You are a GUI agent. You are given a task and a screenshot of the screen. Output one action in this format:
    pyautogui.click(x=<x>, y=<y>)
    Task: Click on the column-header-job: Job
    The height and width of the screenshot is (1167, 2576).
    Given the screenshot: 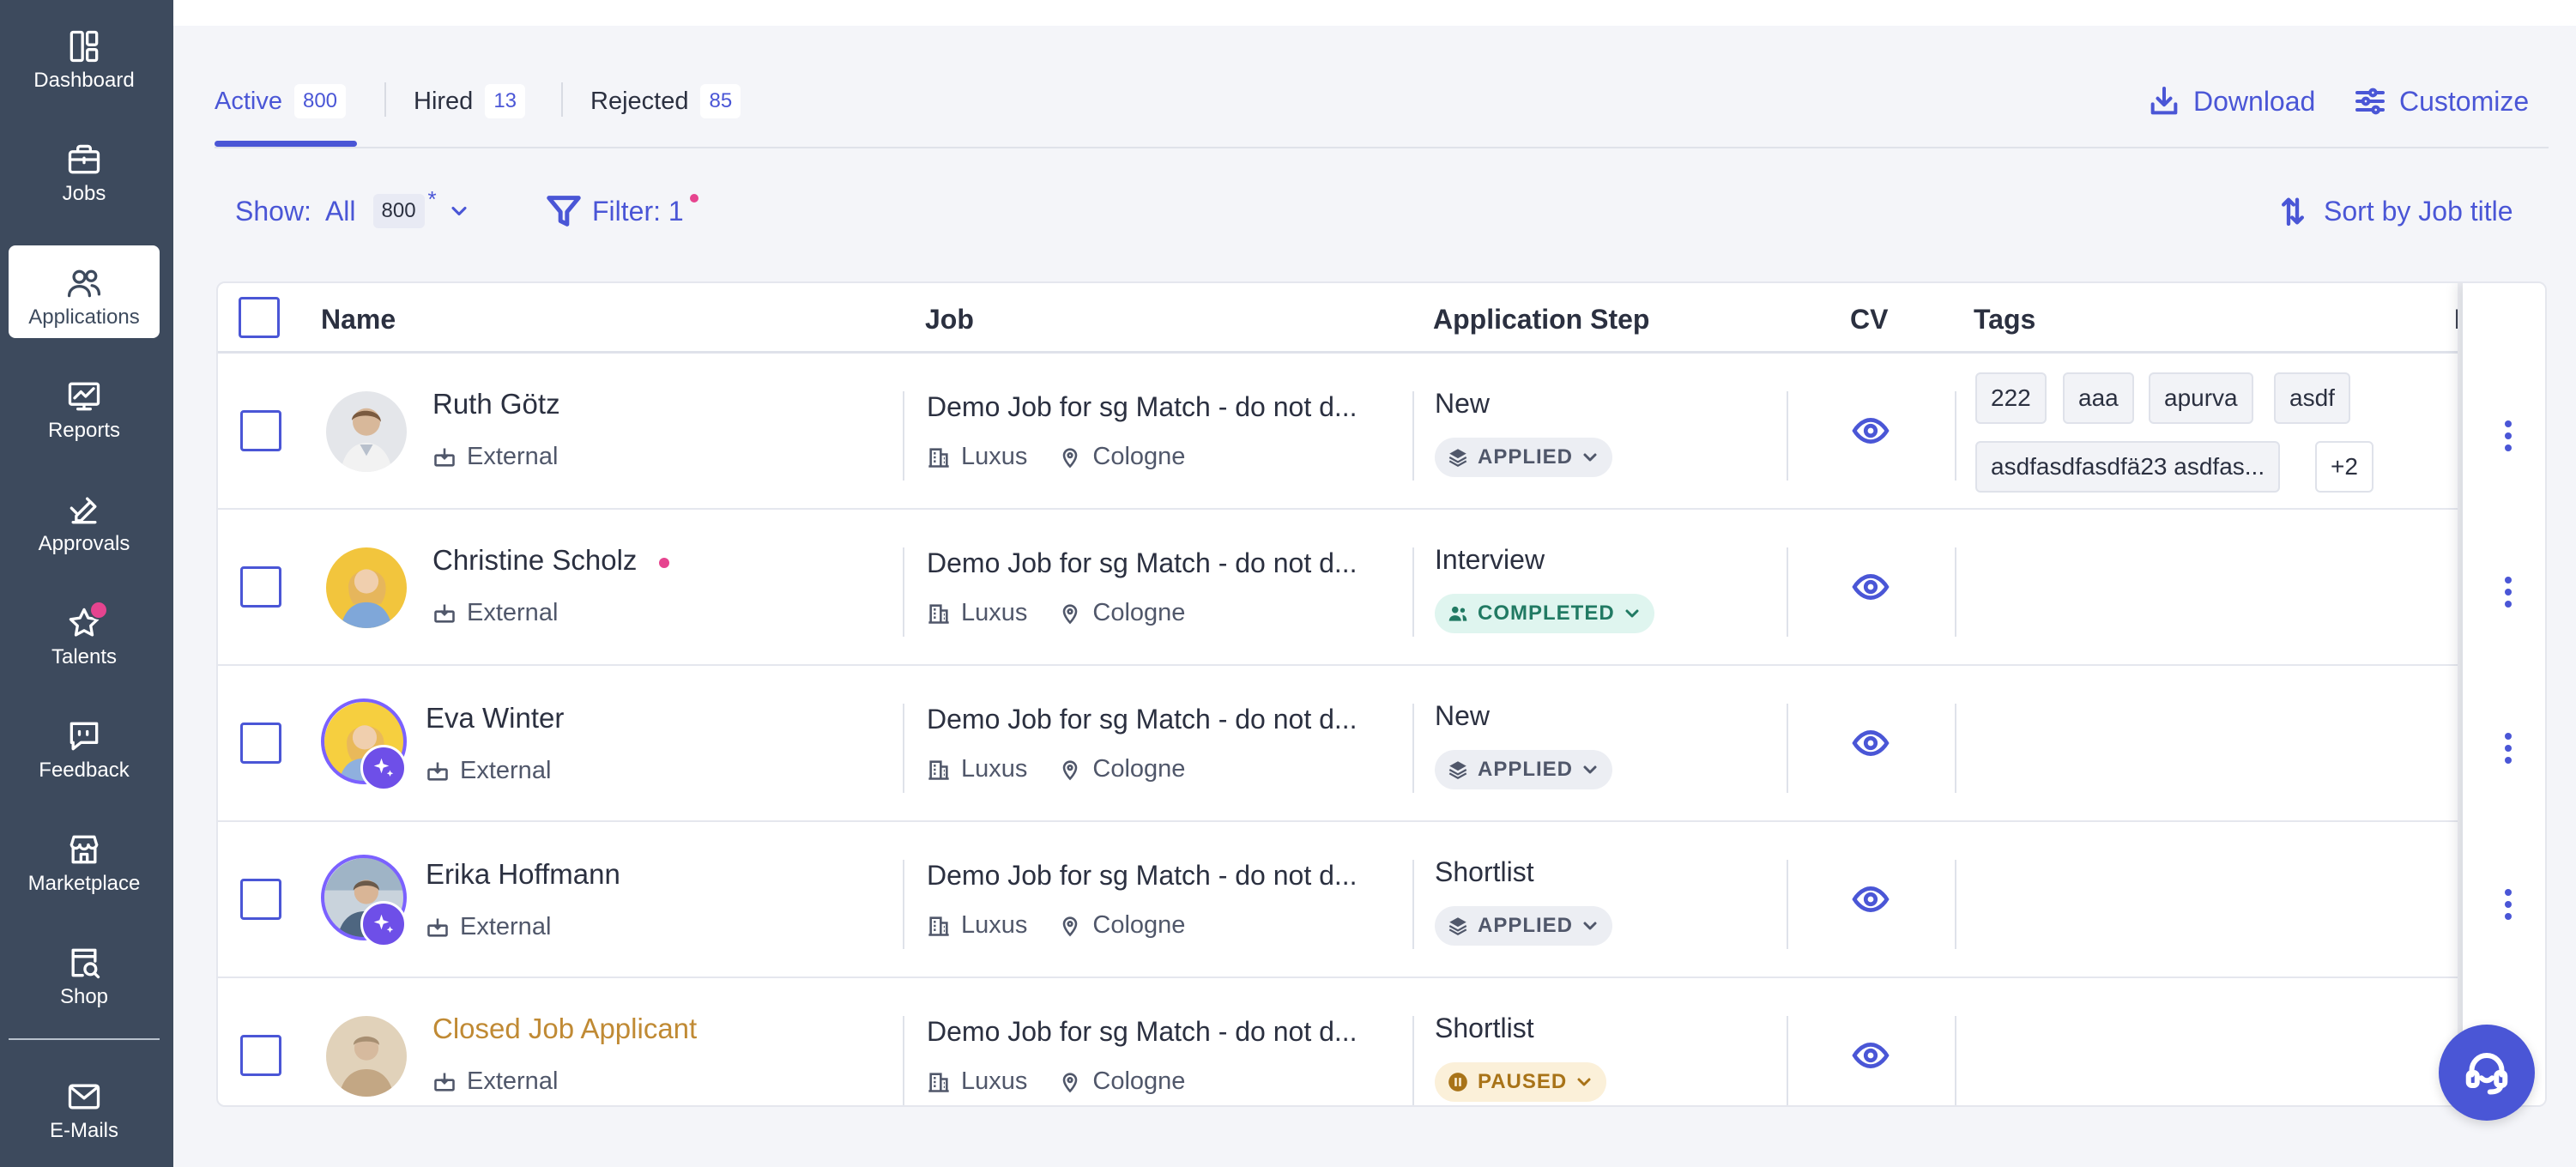 What is the action you would take?
    pyautogui.click(x=949, y=320)
    